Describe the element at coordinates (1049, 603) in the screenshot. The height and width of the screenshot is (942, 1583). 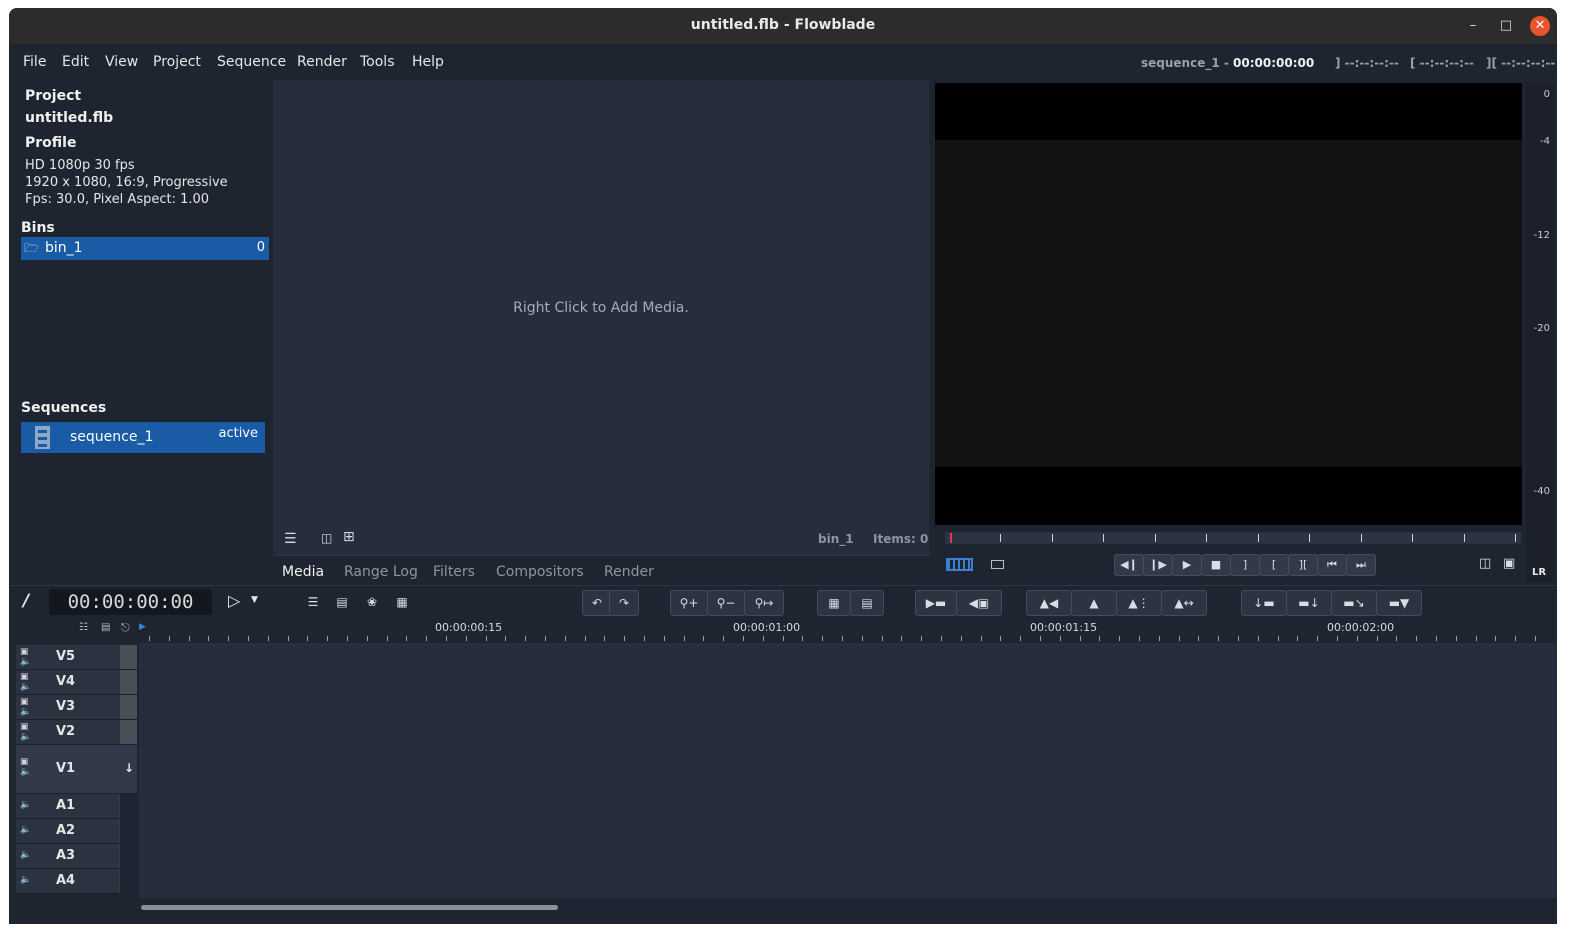
I see `append-icon: ▲◀` at that location.